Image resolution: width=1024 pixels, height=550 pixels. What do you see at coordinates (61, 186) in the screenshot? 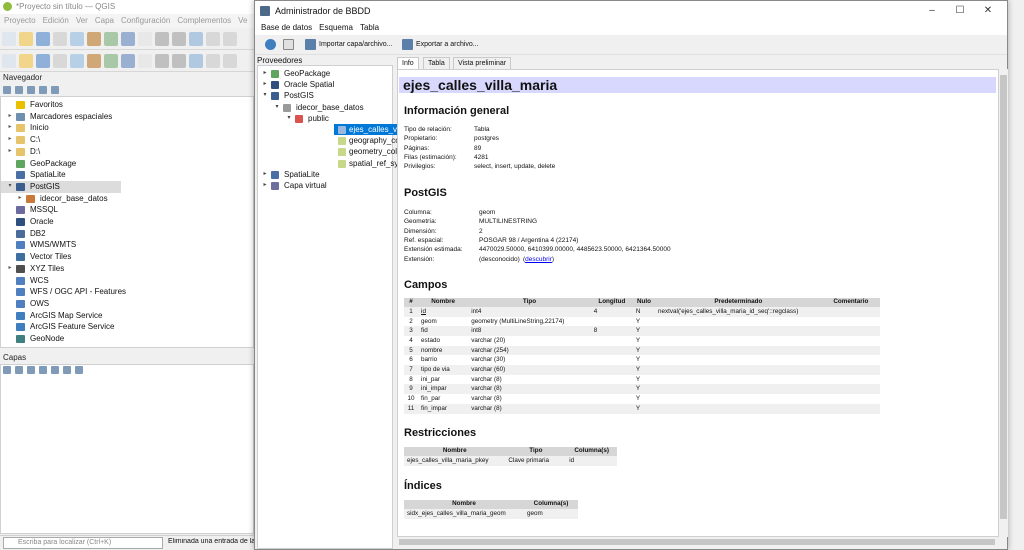
I see `navigator-item: ▾ PostGIS` at bounding box center [61, 186].